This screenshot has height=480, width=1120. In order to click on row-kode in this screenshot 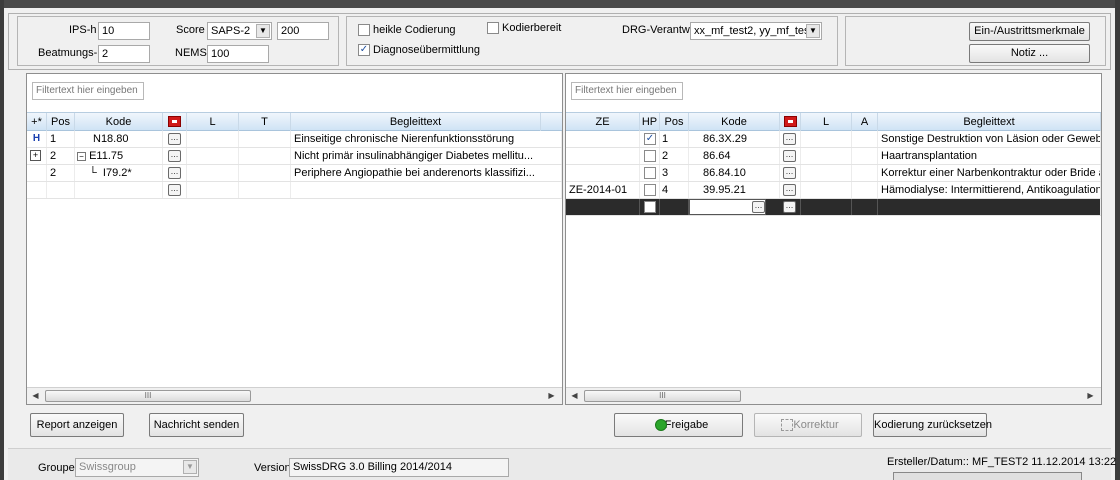, I will do `click(119, 190)`.